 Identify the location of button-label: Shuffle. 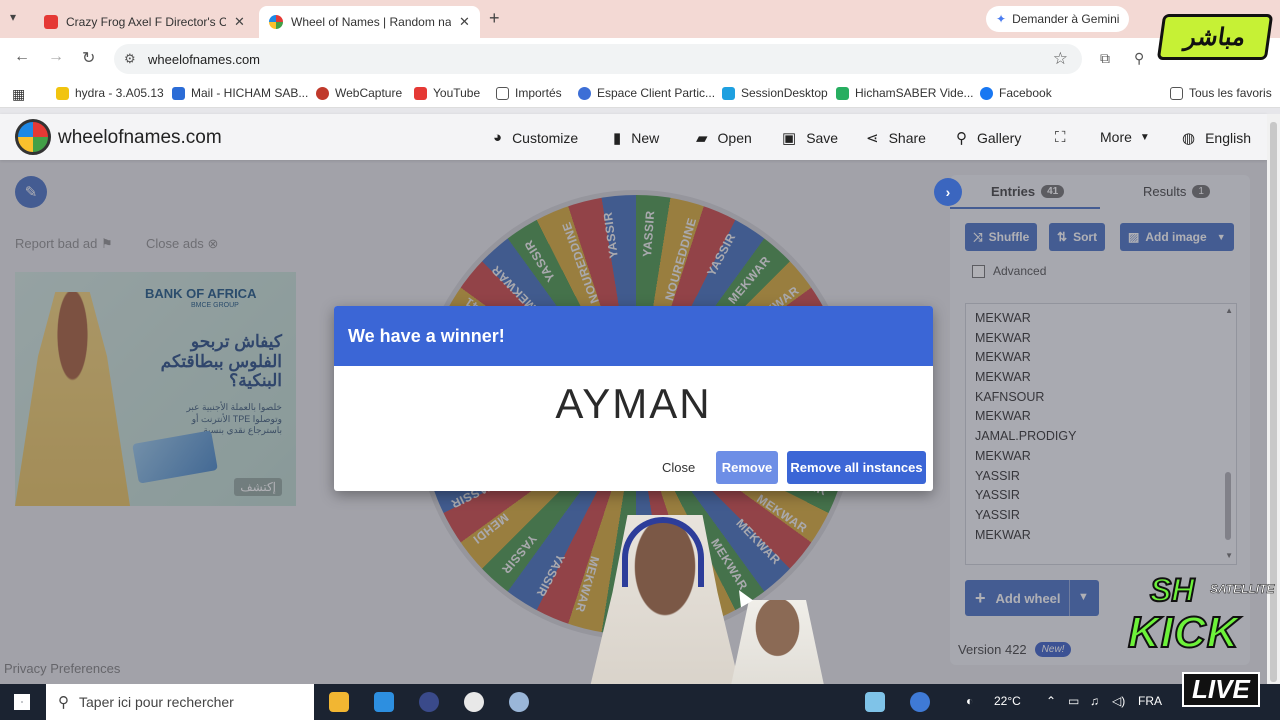
(1009, 237).